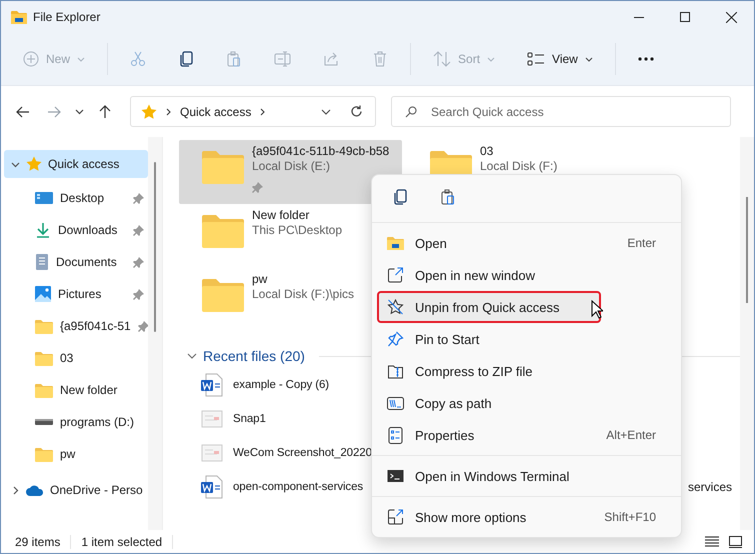 This screenshot has height=554, width=755. Describe the element at coordinates (138, 59) in the screenshot. I see `scissors-icon` at that location.